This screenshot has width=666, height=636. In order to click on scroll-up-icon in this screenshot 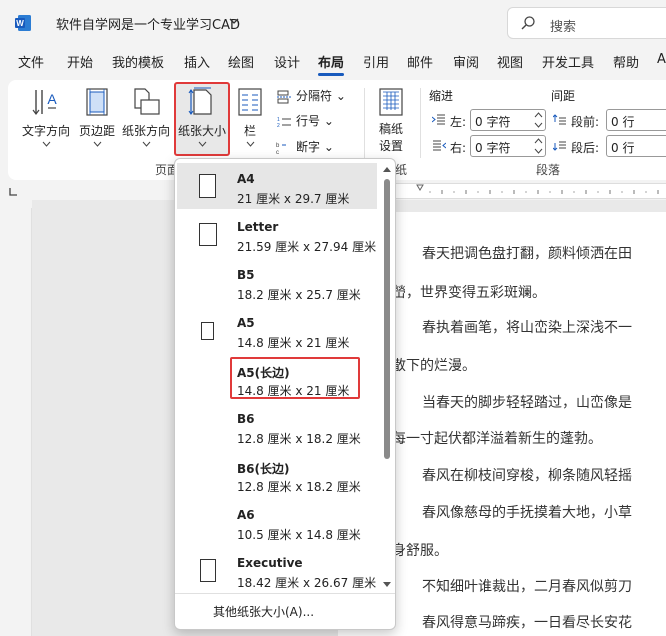, I will do `click(387, 169)`.